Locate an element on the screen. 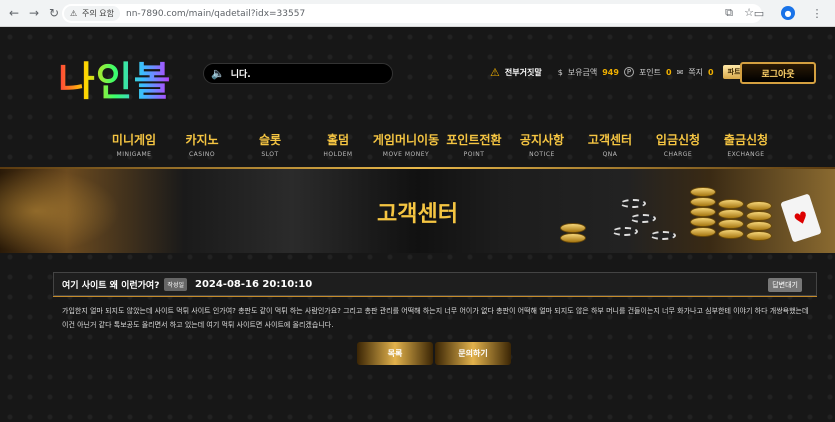 The height and width of the screenshot is (422, 835). balance-value: 949 is located at coordinates (610, 72).